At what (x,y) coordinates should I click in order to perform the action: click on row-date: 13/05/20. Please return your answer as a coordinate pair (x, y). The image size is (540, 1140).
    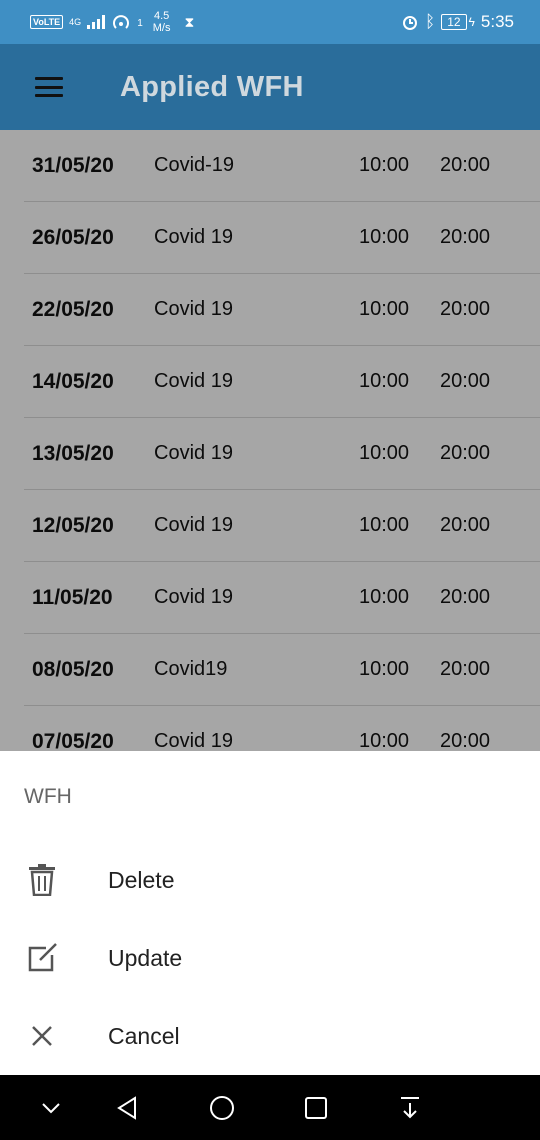
    Looking at the image, I should click on (73, 453).